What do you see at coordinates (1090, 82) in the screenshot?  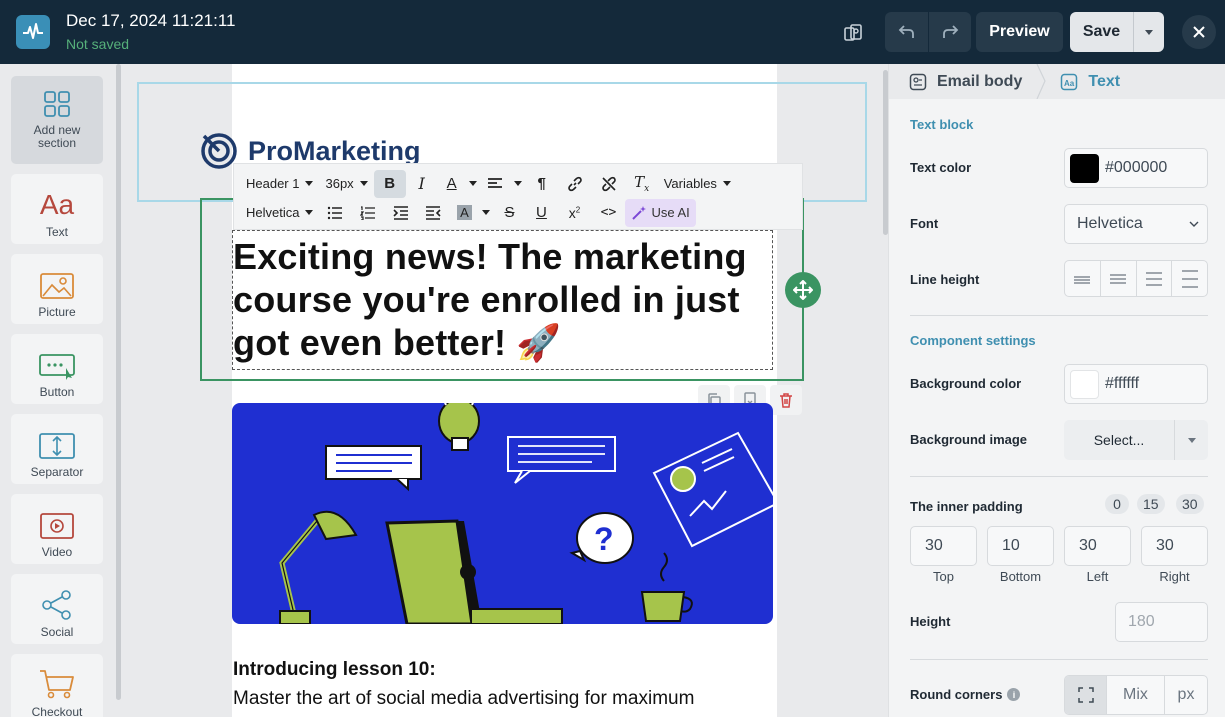 I see `breadcrumb-text: Aa Text` at bounding box center [1090, 82].